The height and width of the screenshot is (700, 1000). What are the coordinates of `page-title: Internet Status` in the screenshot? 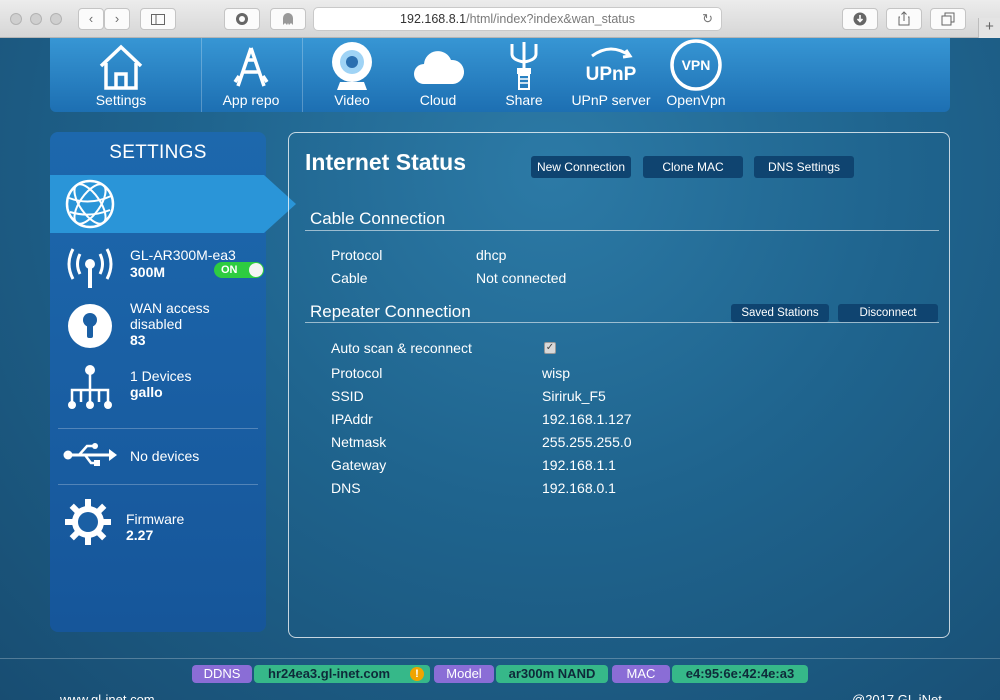 It's located at (386, 162).